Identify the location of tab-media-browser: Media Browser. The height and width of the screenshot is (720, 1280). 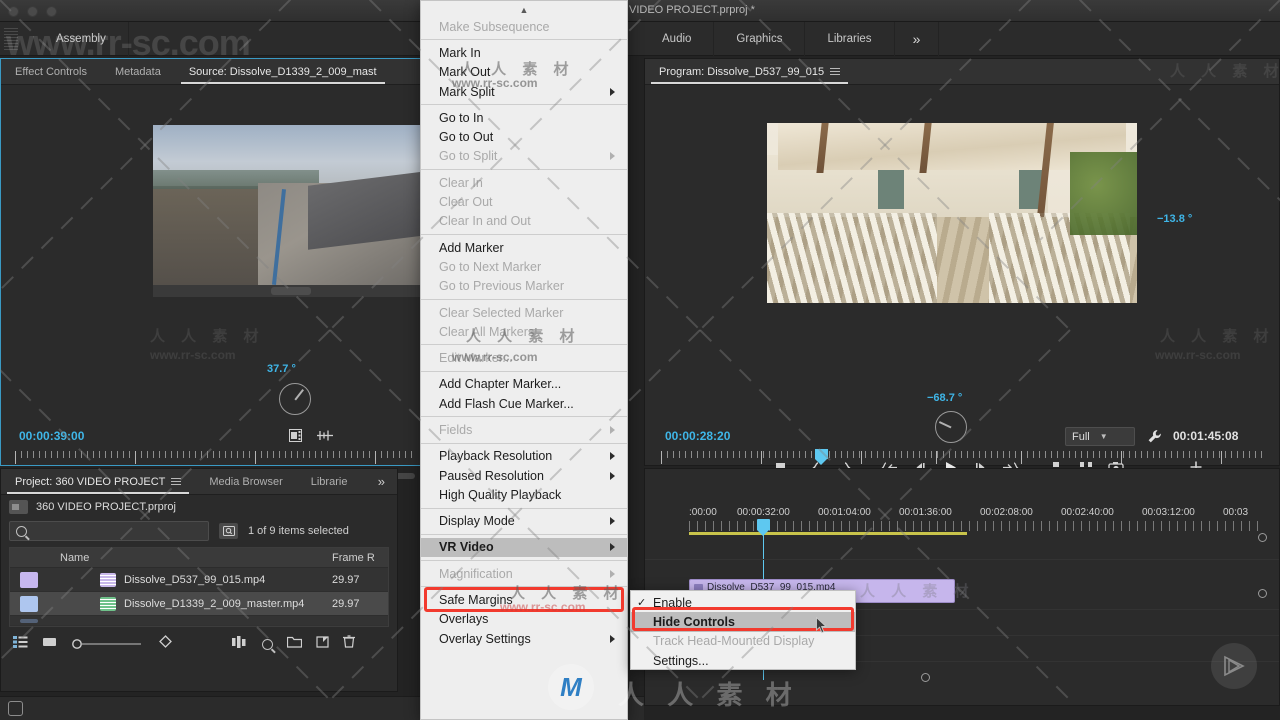
(245, 481).